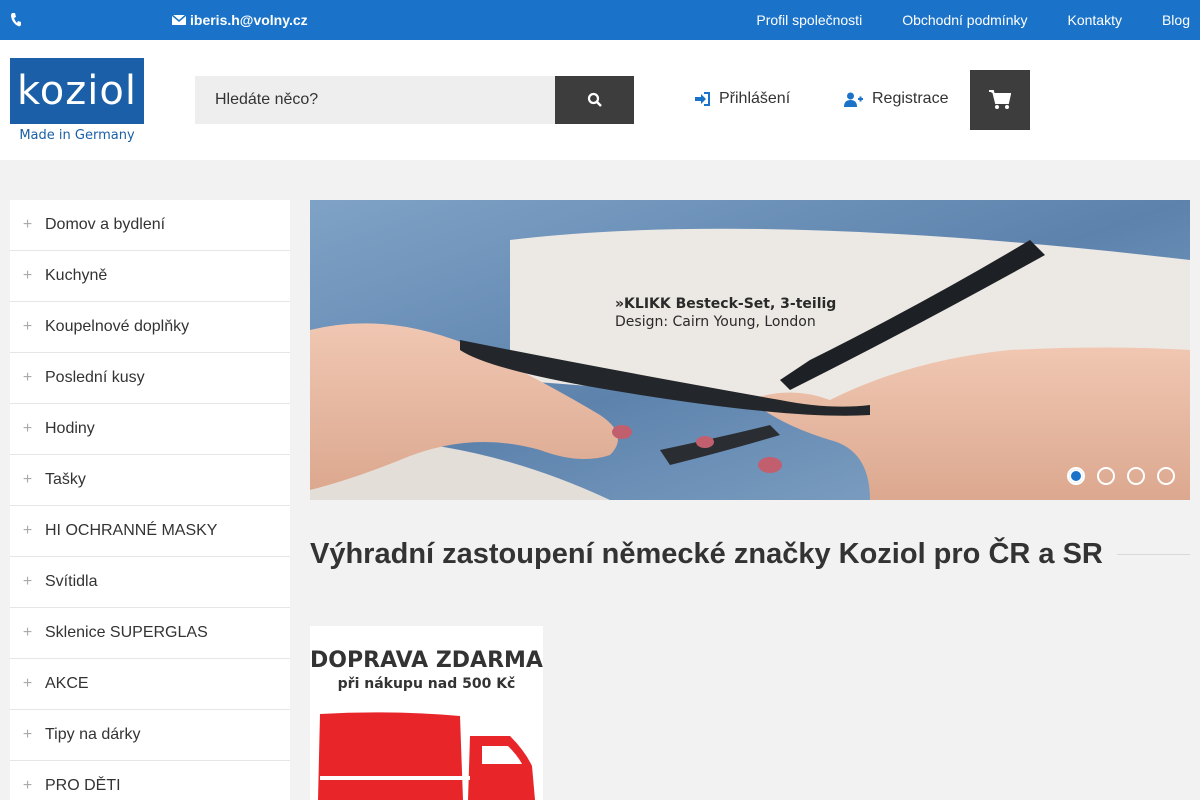 This screenshot has width=1200, height=800. I want to click on sidebar-item-masks: + HI OCHRANNÉ MASKY, so click(150, 531).